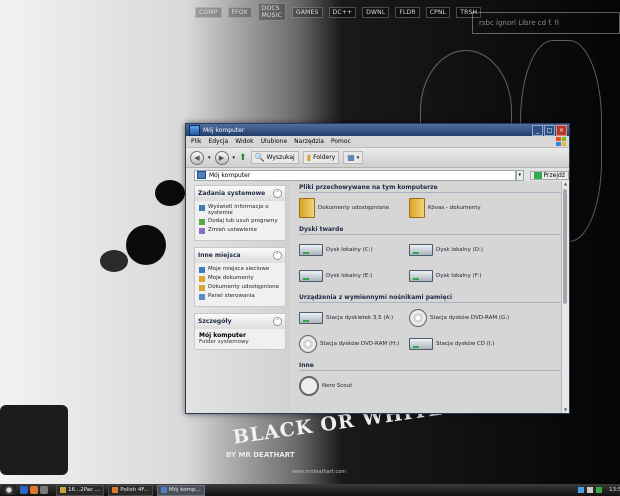  I want to click on task-link: Wyświetl informacje o systemie, so click(240, 210).